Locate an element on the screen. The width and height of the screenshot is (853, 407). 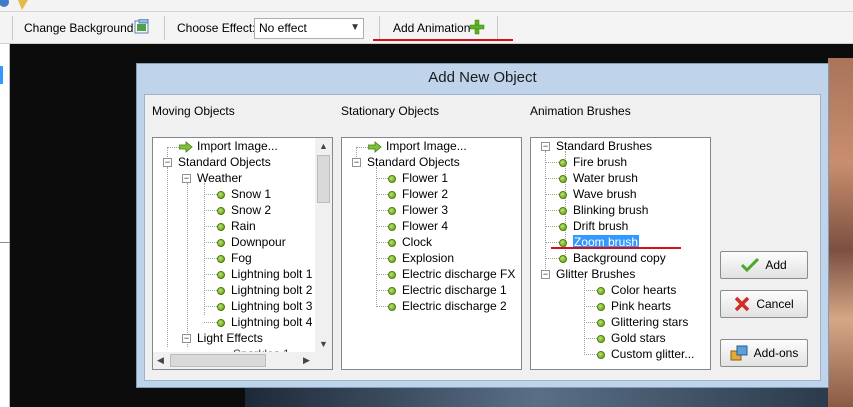
tree-item: Lightning bolt 4 is located at coordinates (264, 322).